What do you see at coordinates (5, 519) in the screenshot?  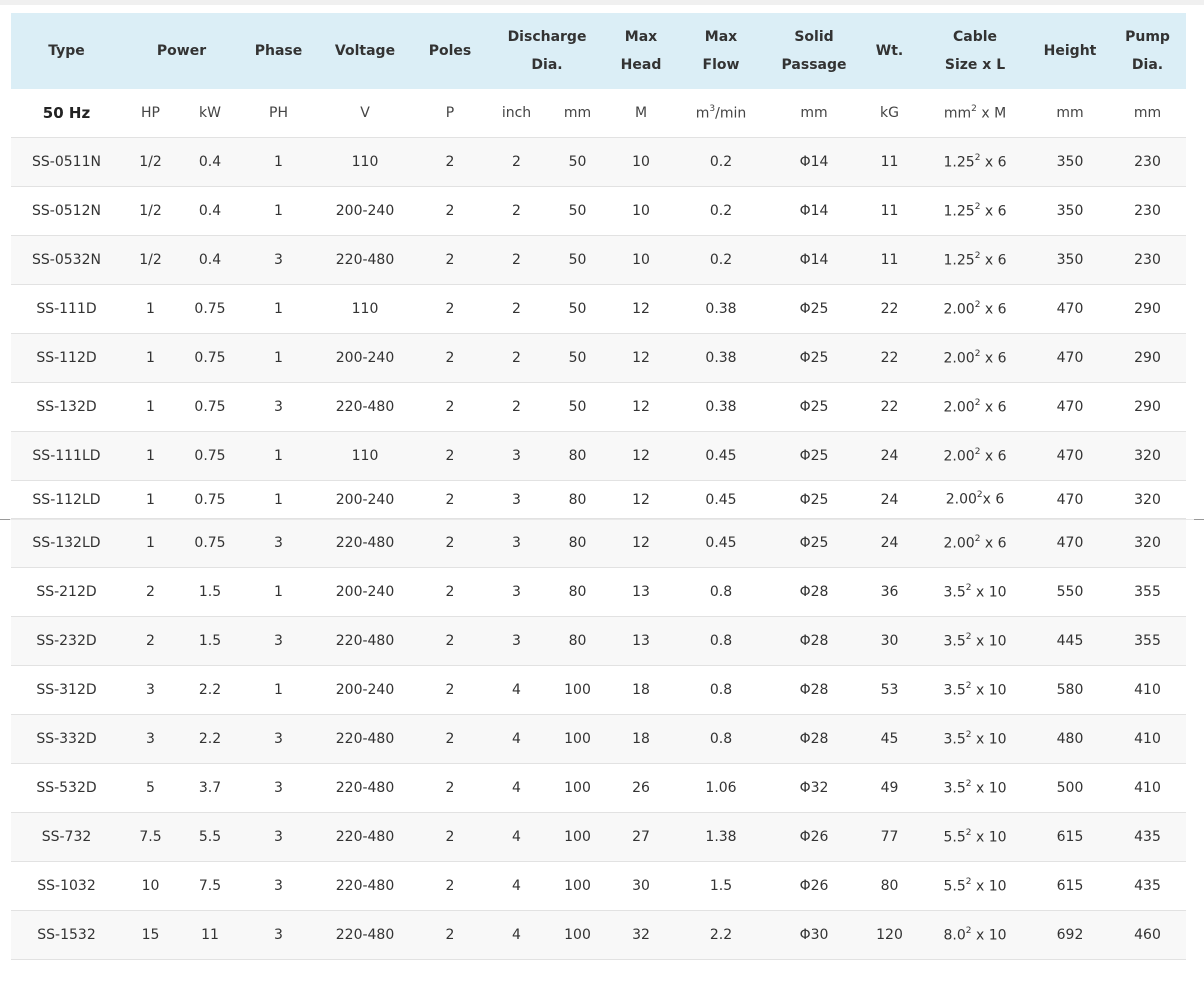 I see `seam-tick-left` at bounding box center [5, 519].